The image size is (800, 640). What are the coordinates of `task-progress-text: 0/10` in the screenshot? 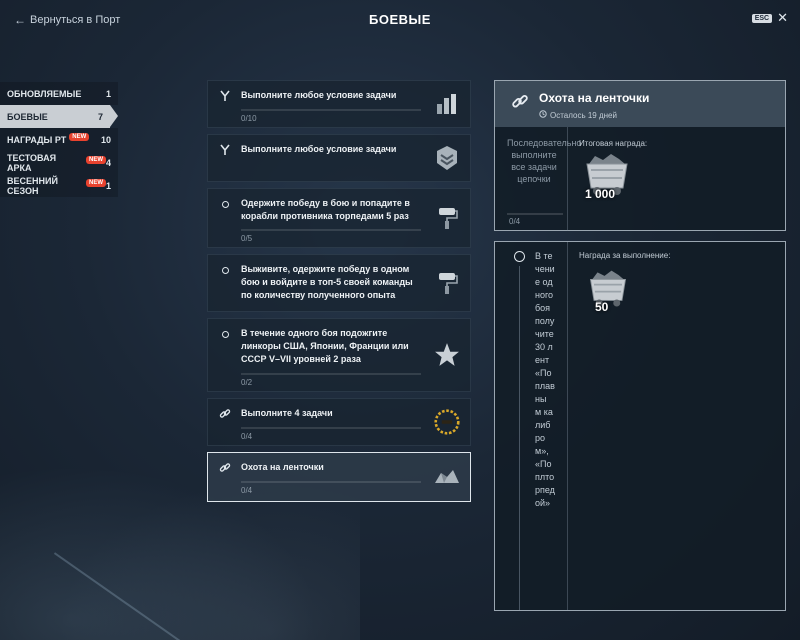 It's located at (249, 118).